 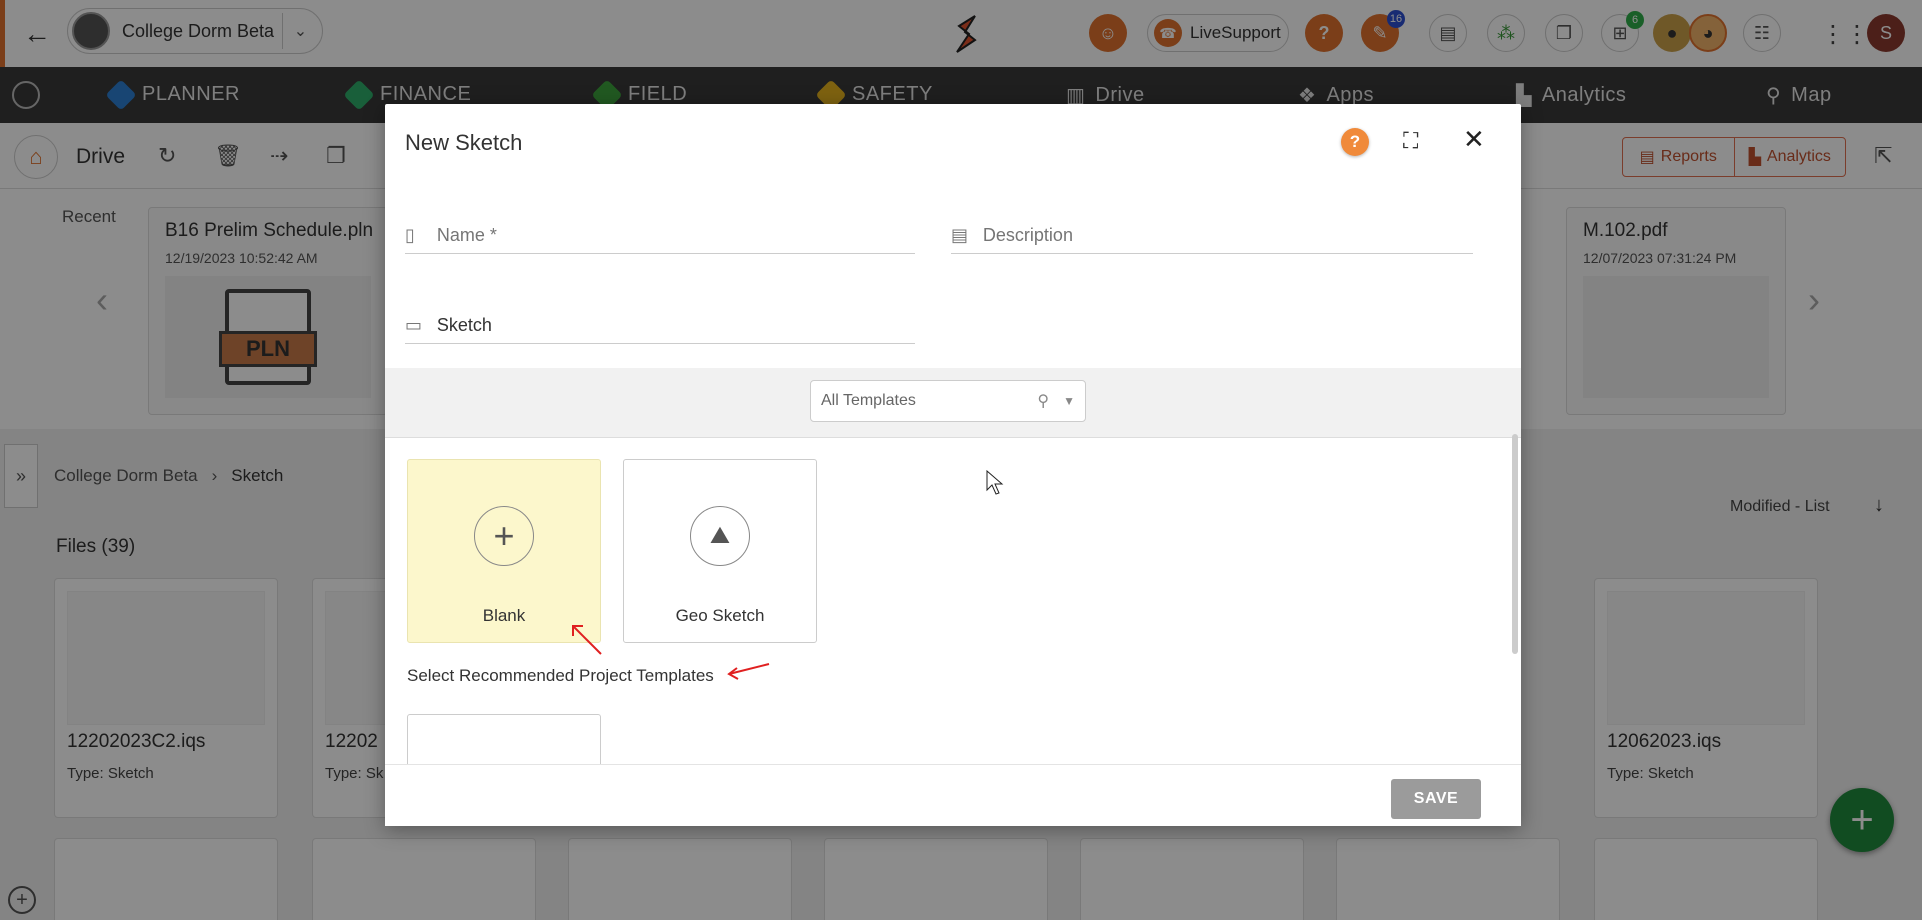 I want to click on save-button: SAVE, so click(x=1436, y=799).